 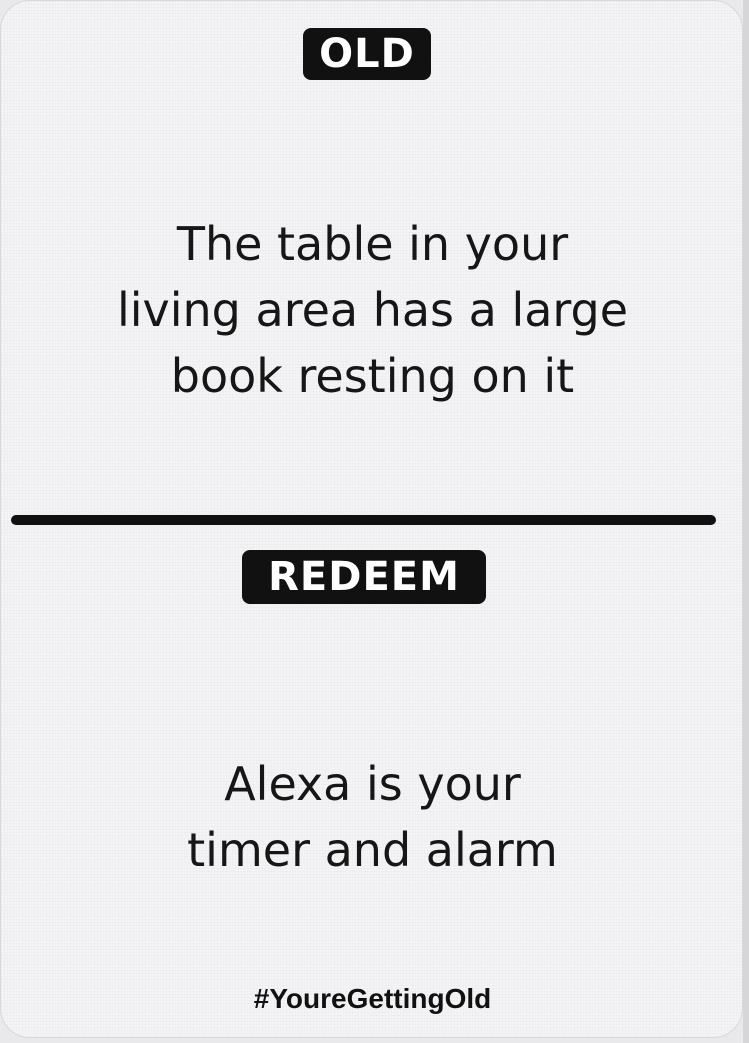 I want to click on old-label: OLD, so click(x=367, y=54).